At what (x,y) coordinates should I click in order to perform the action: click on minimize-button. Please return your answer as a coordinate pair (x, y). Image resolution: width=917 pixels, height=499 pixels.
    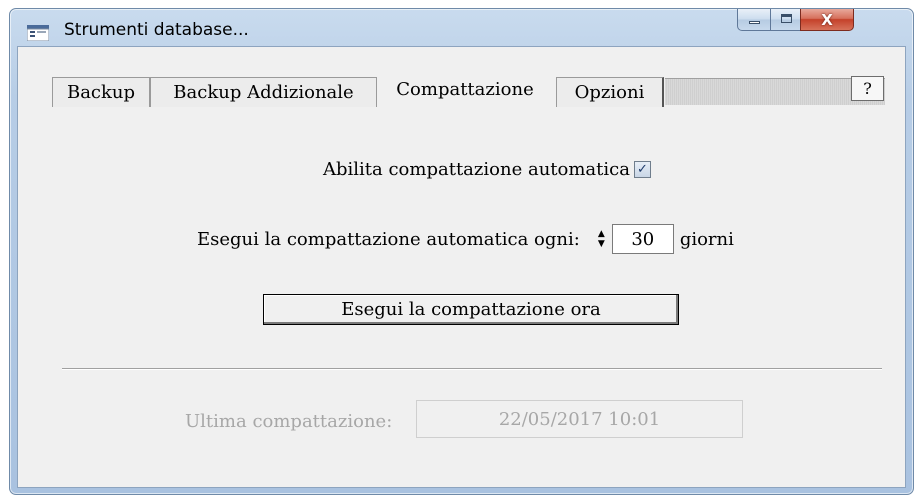
    Looking at the image, I should click on (754, 20).